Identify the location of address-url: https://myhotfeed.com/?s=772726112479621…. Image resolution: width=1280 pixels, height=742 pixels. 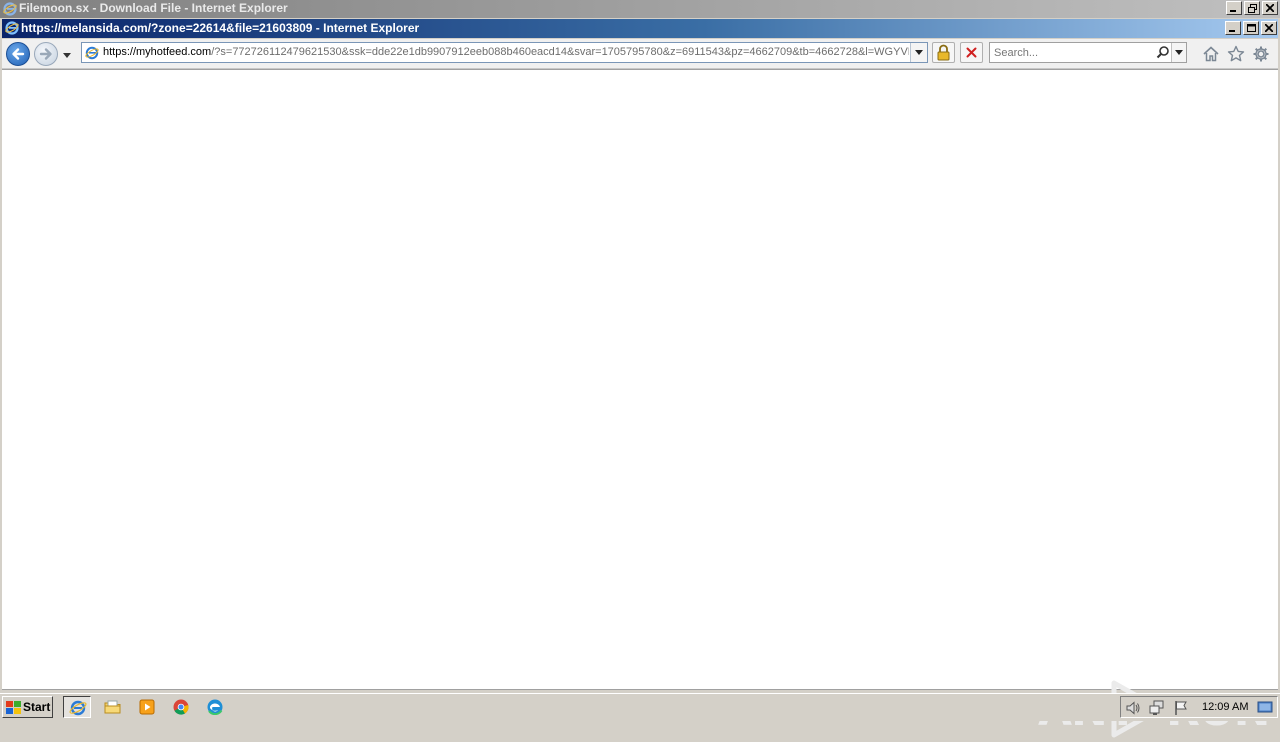
(506, 52).